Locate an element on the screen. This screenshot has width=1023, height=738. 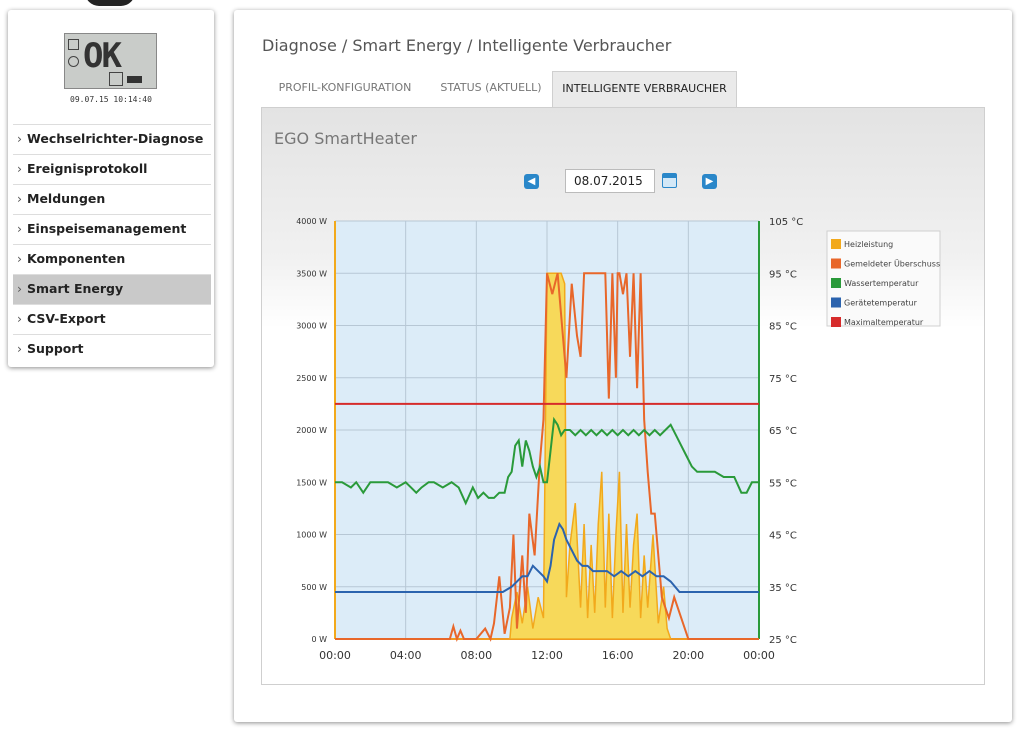
y-right-tick-label: 105 °C is located at coordinates (786, 222).